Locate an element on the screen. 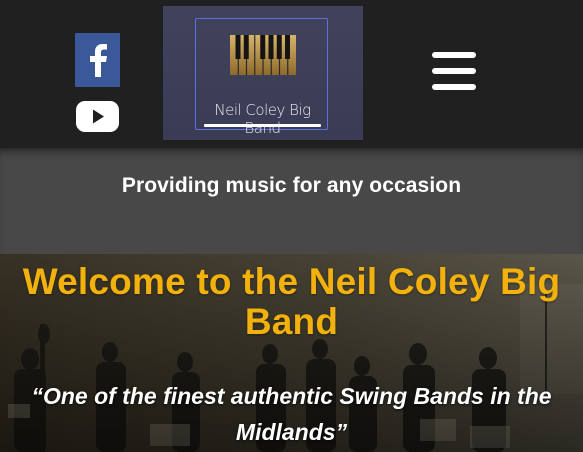 Image resolution: width=583 pixels, height=452 pixels. facebook-icon is located at coordinates (98, 60).